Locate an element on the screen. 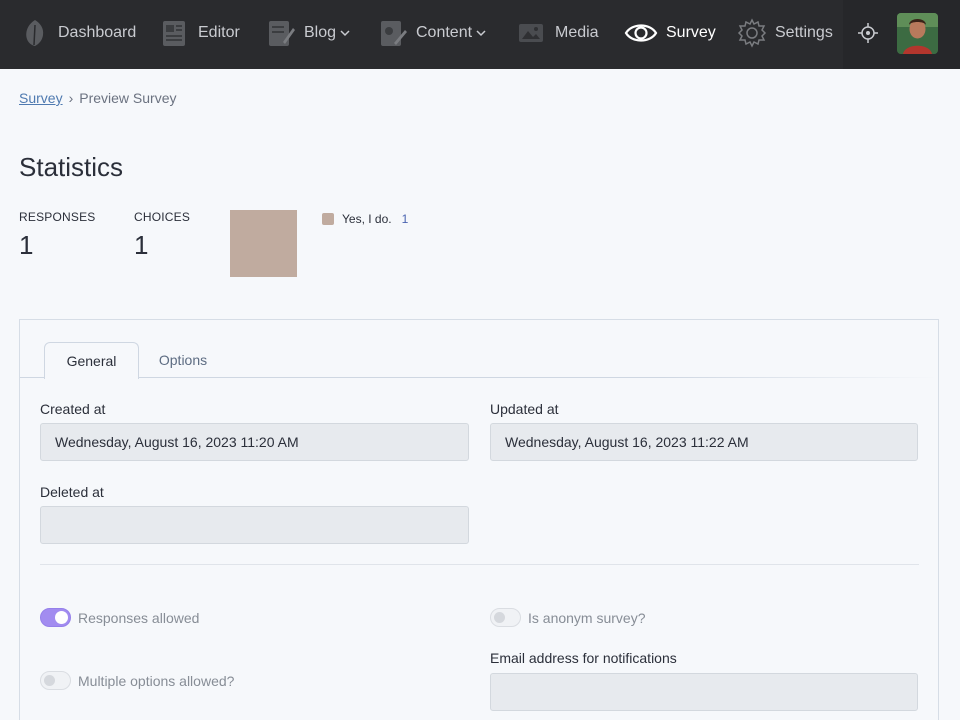 The height and width of the screenshot is (720, 960). nav-label: Settings is located at coordinates (804, 32).